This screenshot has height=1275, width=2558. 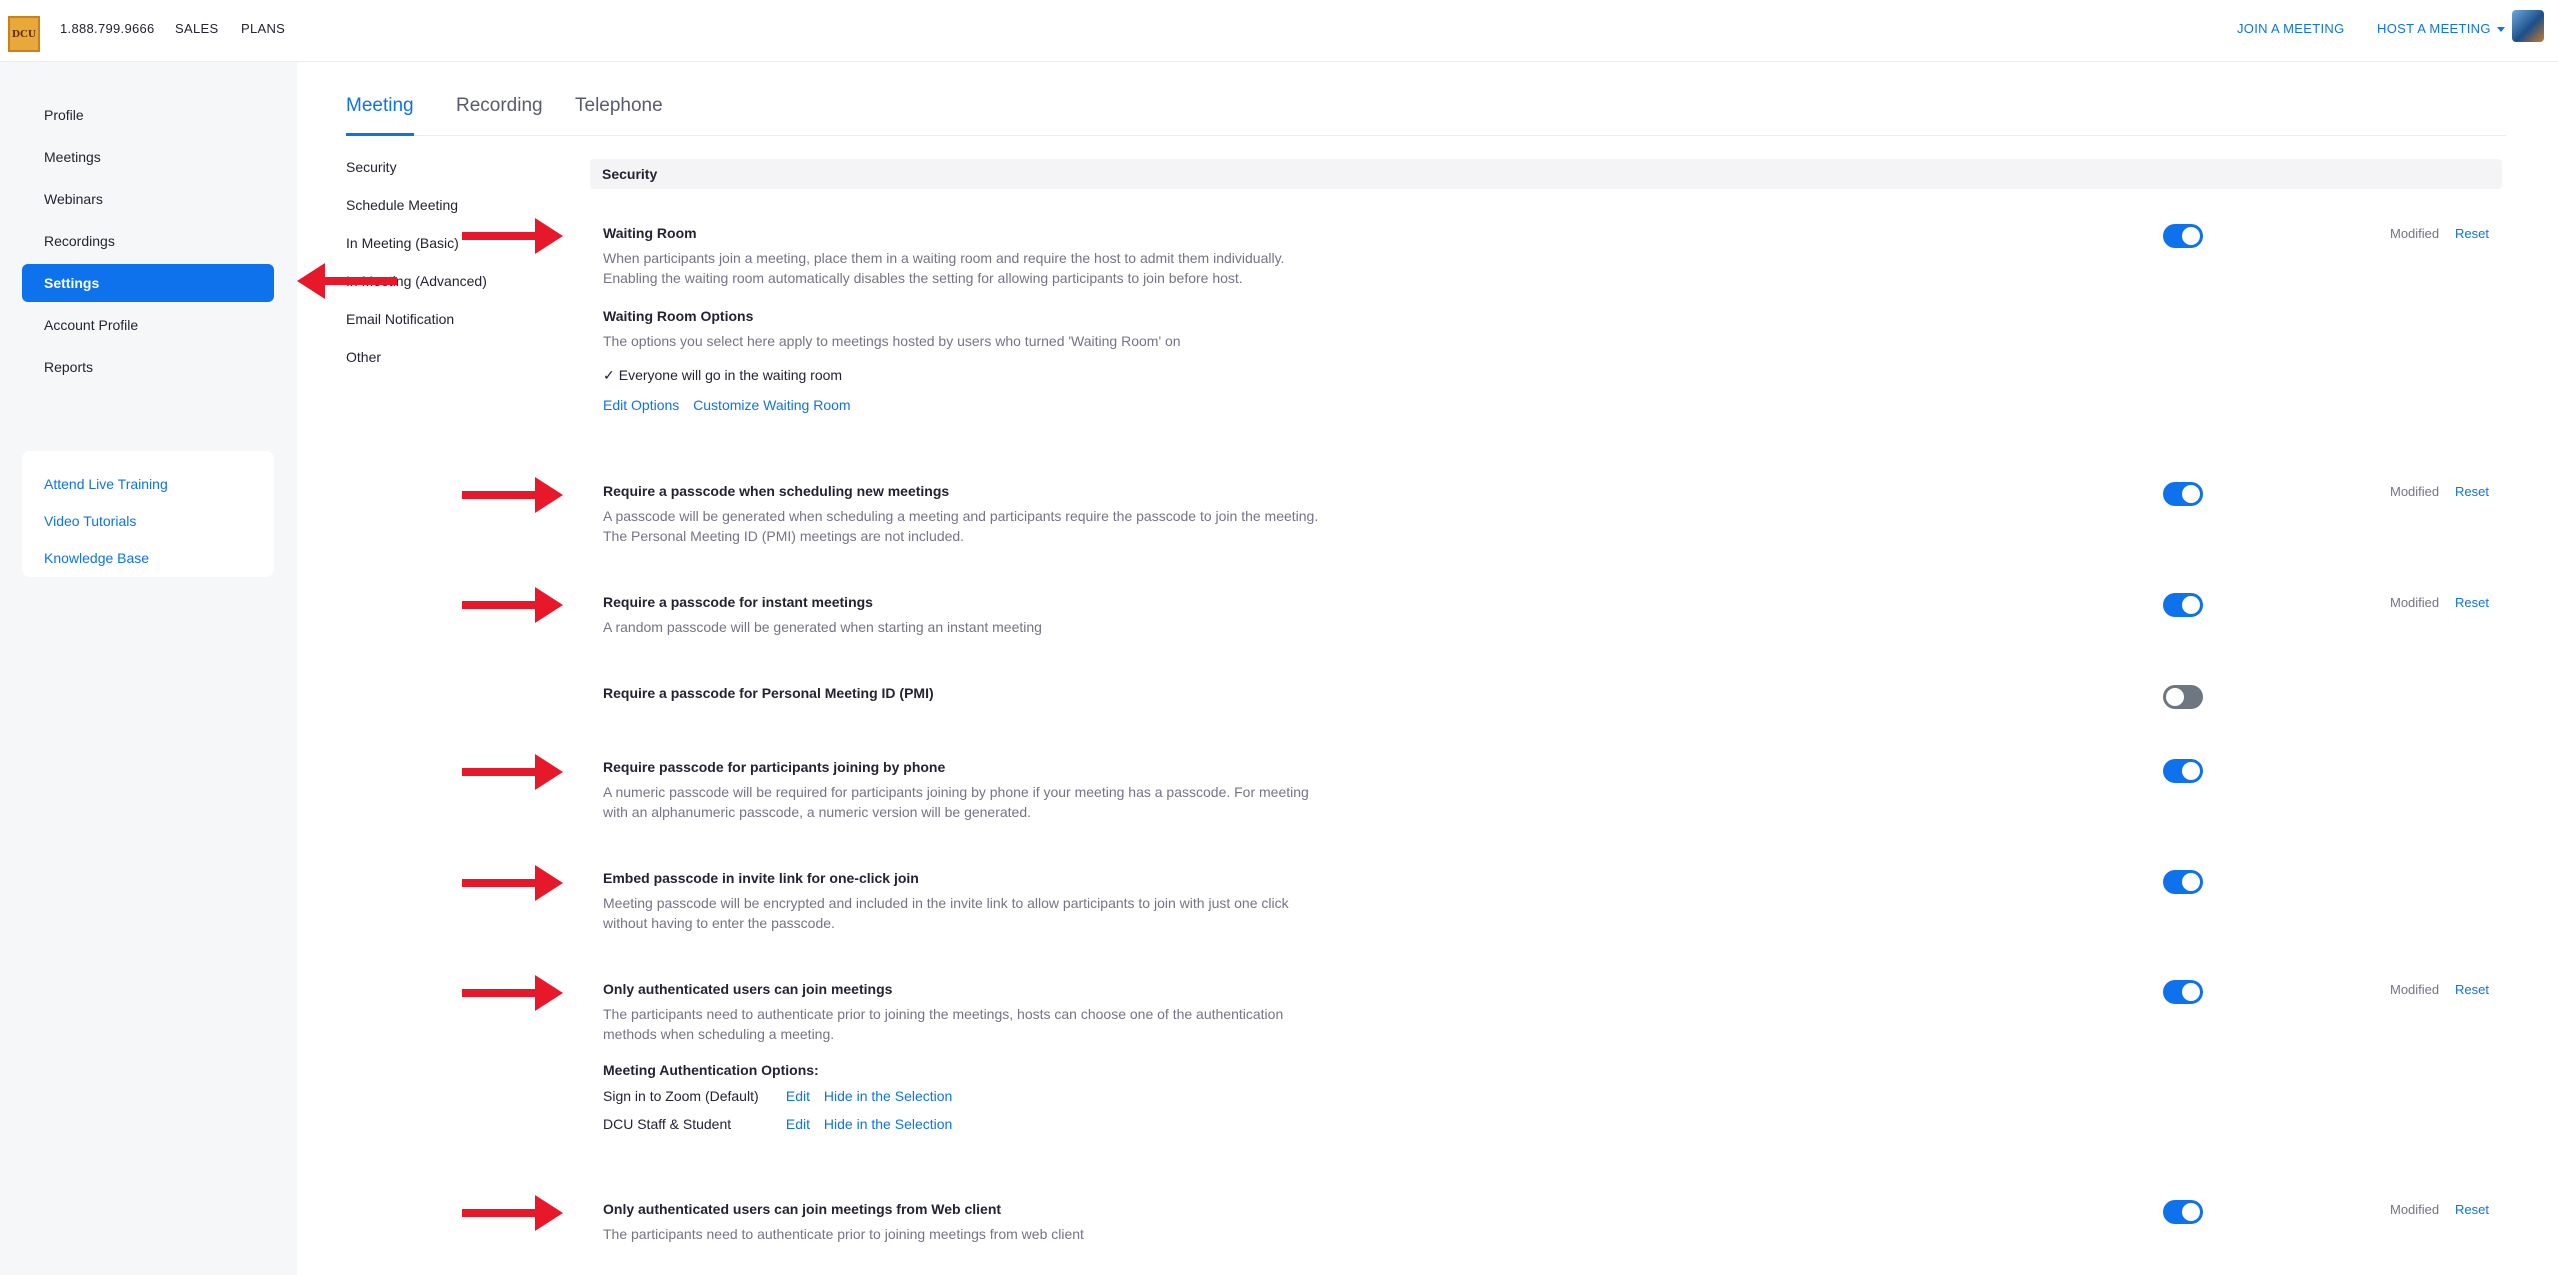 I want to click on sidebar-item-recordings: Recordings, so click(x=148, y=241).